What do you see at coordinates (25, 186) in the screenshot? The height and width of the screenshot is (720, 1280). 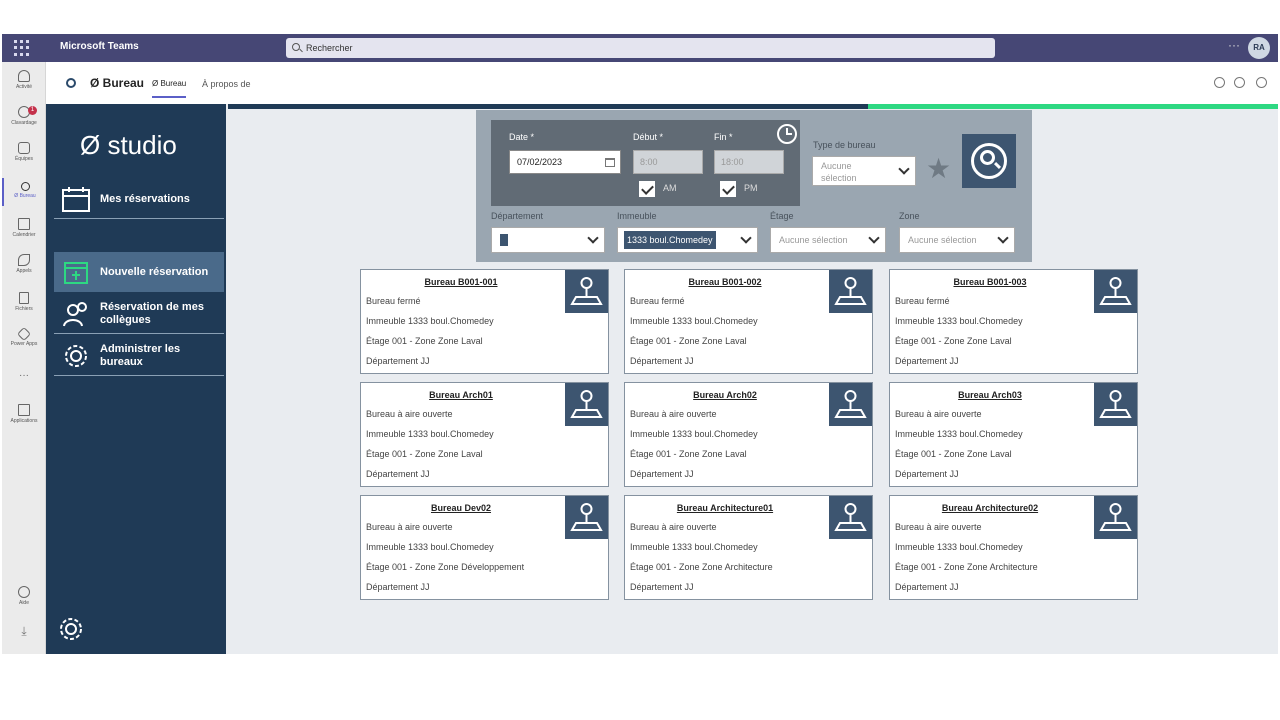 I see `bureau-app-icon` at bounding box center [25, 186].